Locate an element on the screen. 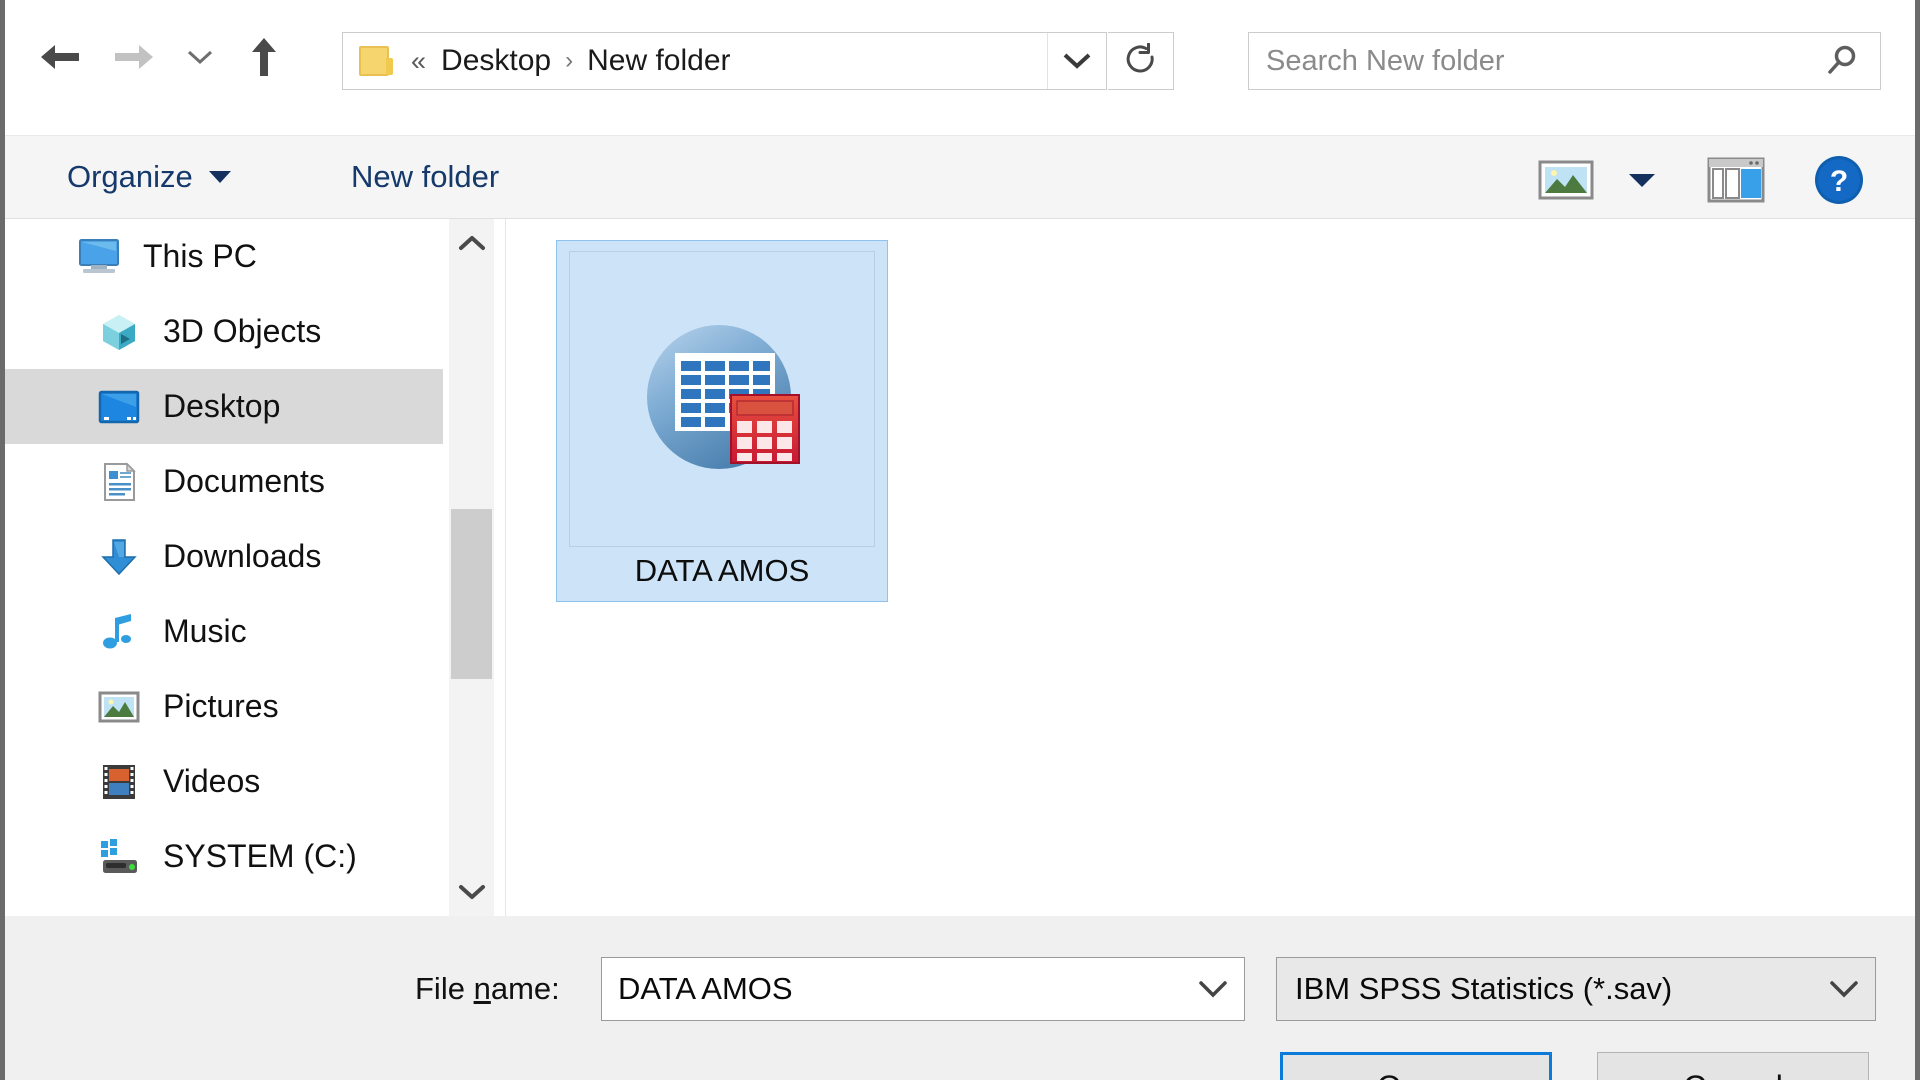  preview-pane-icon is located at coordinates (1736, 180).